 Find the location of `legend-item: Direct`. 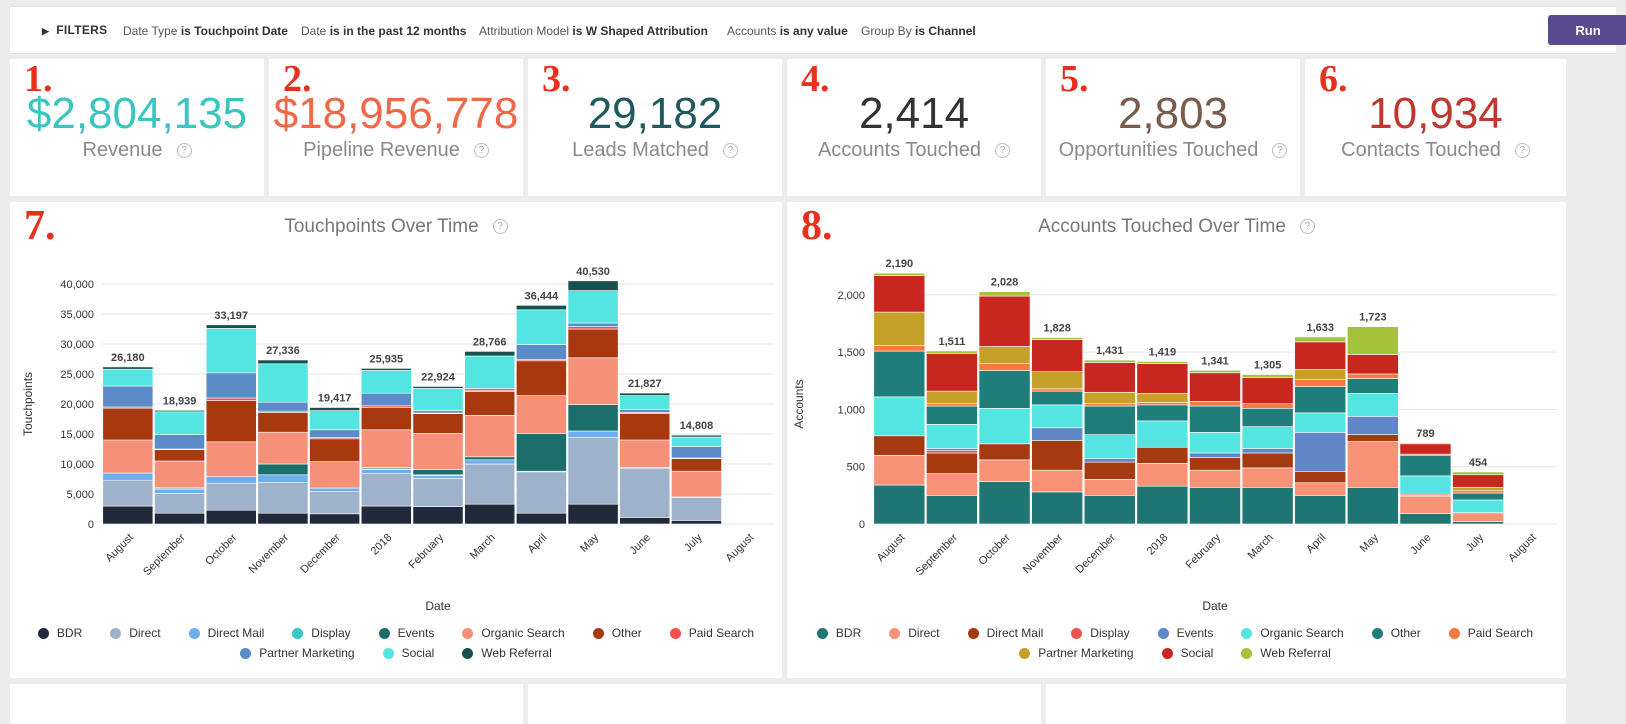

legend-item: Direct is located at coordinates (135, 633).